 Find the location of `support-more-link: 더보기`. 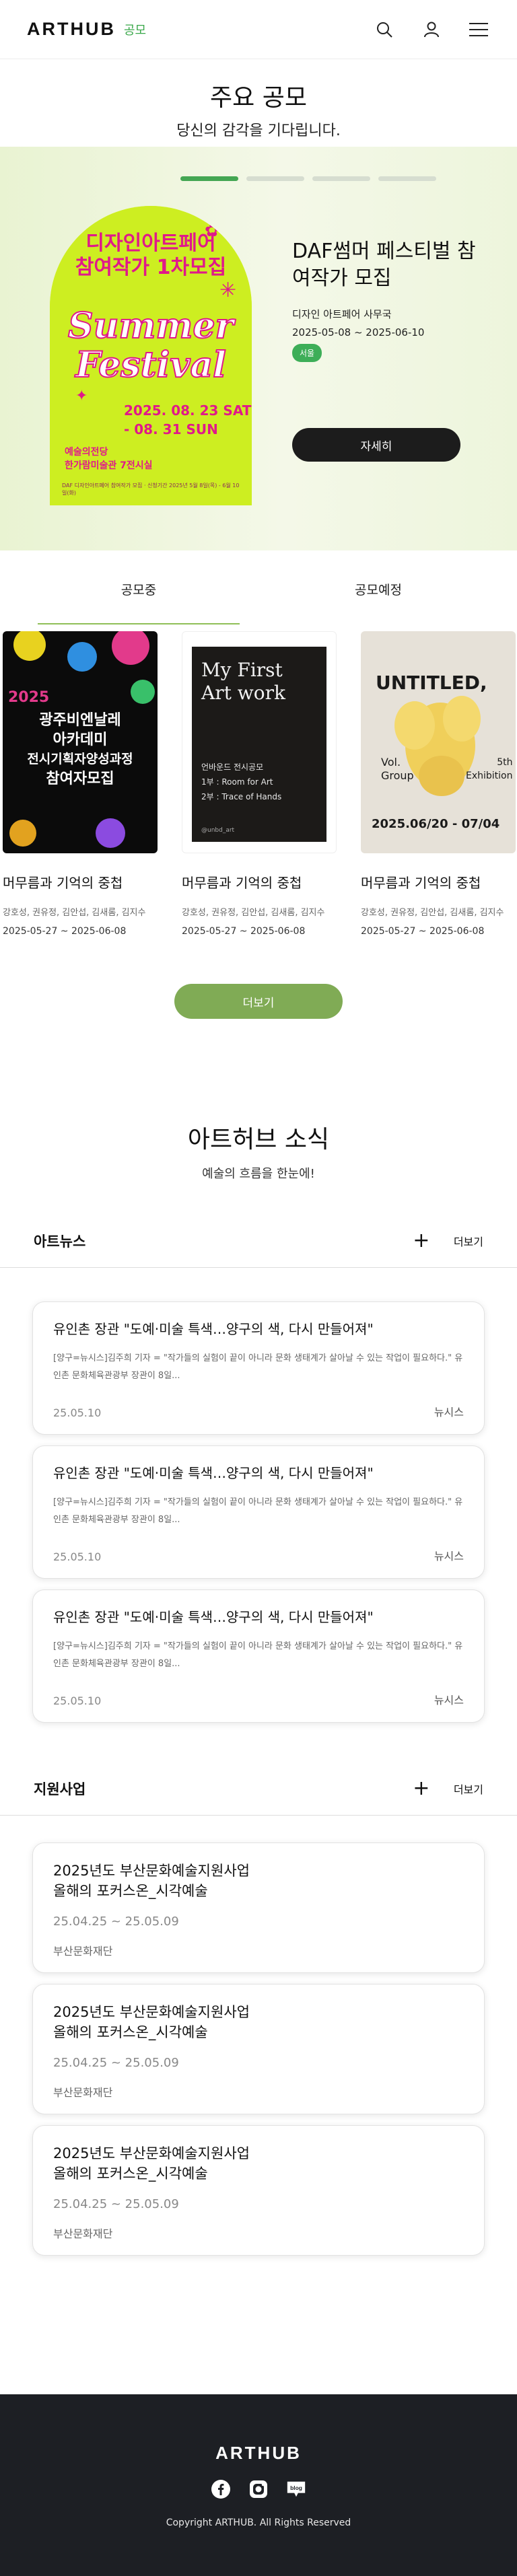

support-more-link: 더보기 is located at coordinates (469, 1789).